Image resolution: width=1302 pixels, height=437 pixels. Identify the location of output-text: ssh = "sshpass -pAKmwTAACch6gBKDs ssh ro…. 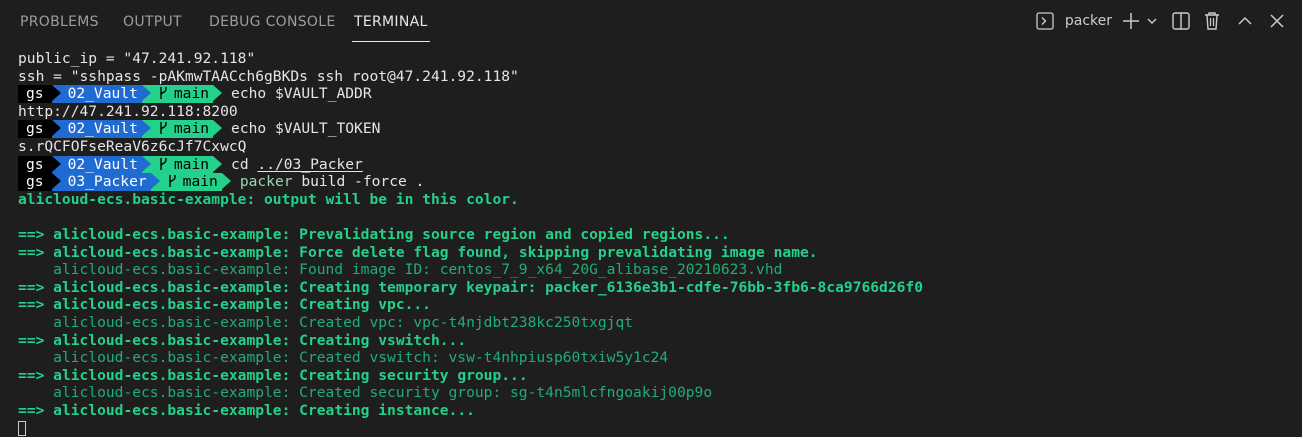
(268, 76).